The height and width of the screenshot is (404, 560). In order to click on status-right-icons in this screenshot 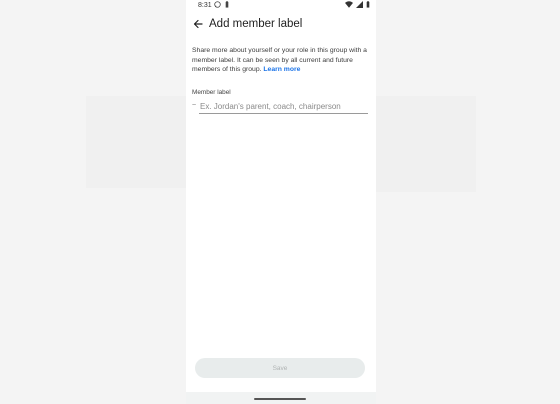, I will do `click(357, 5)`.